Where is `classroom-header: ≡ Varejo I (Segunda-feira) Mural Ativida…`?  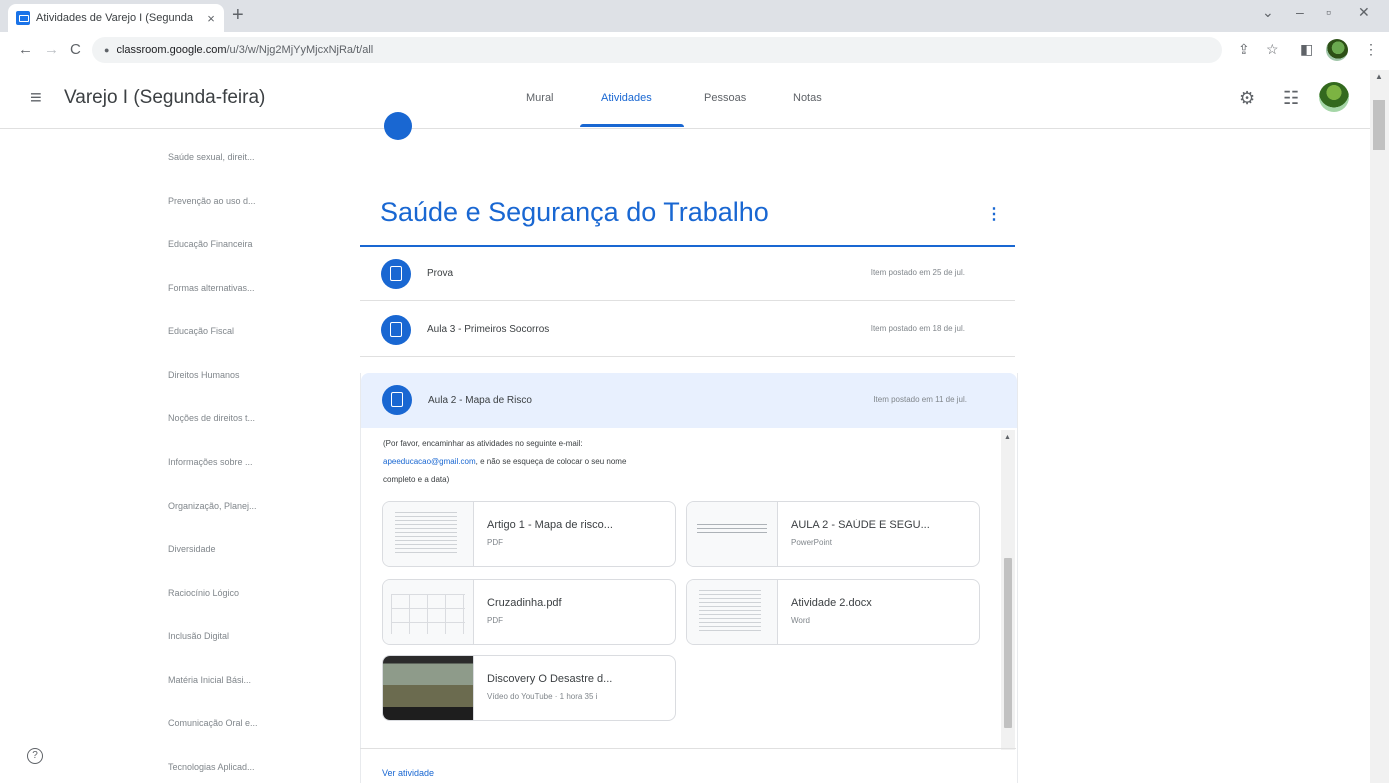
classroom-header: ≡ Varejo I (Segunda-feira) Mural Ativida… is located at coordinates (685, 99).